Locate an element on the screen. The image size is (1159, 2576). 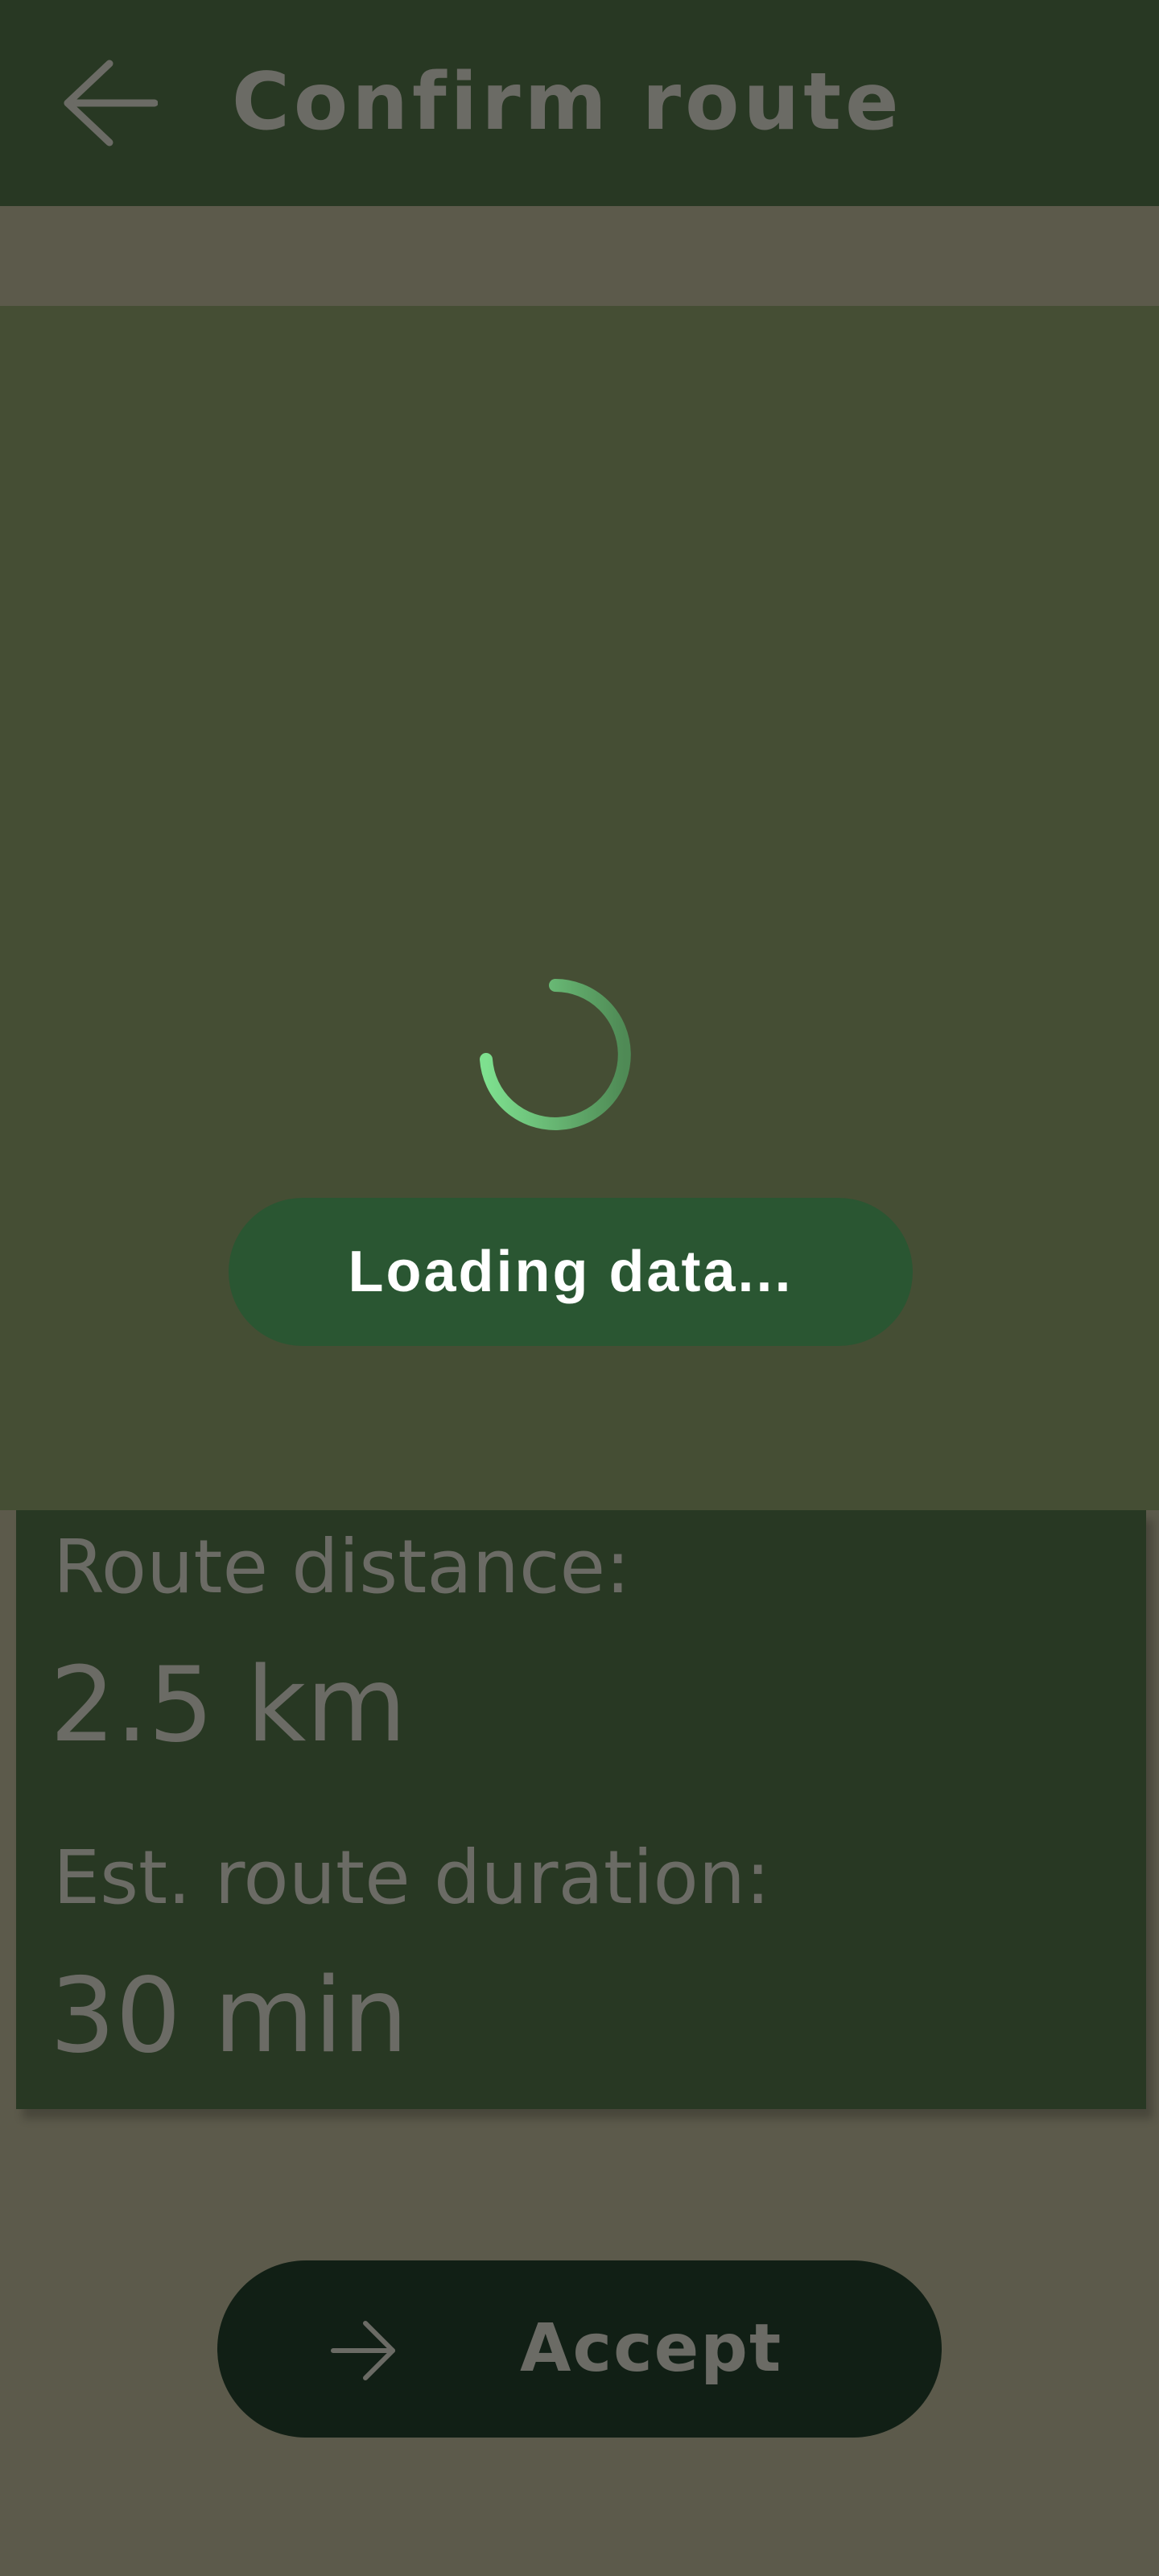
accept-button: Accept is located at coordinates (579, 2349).